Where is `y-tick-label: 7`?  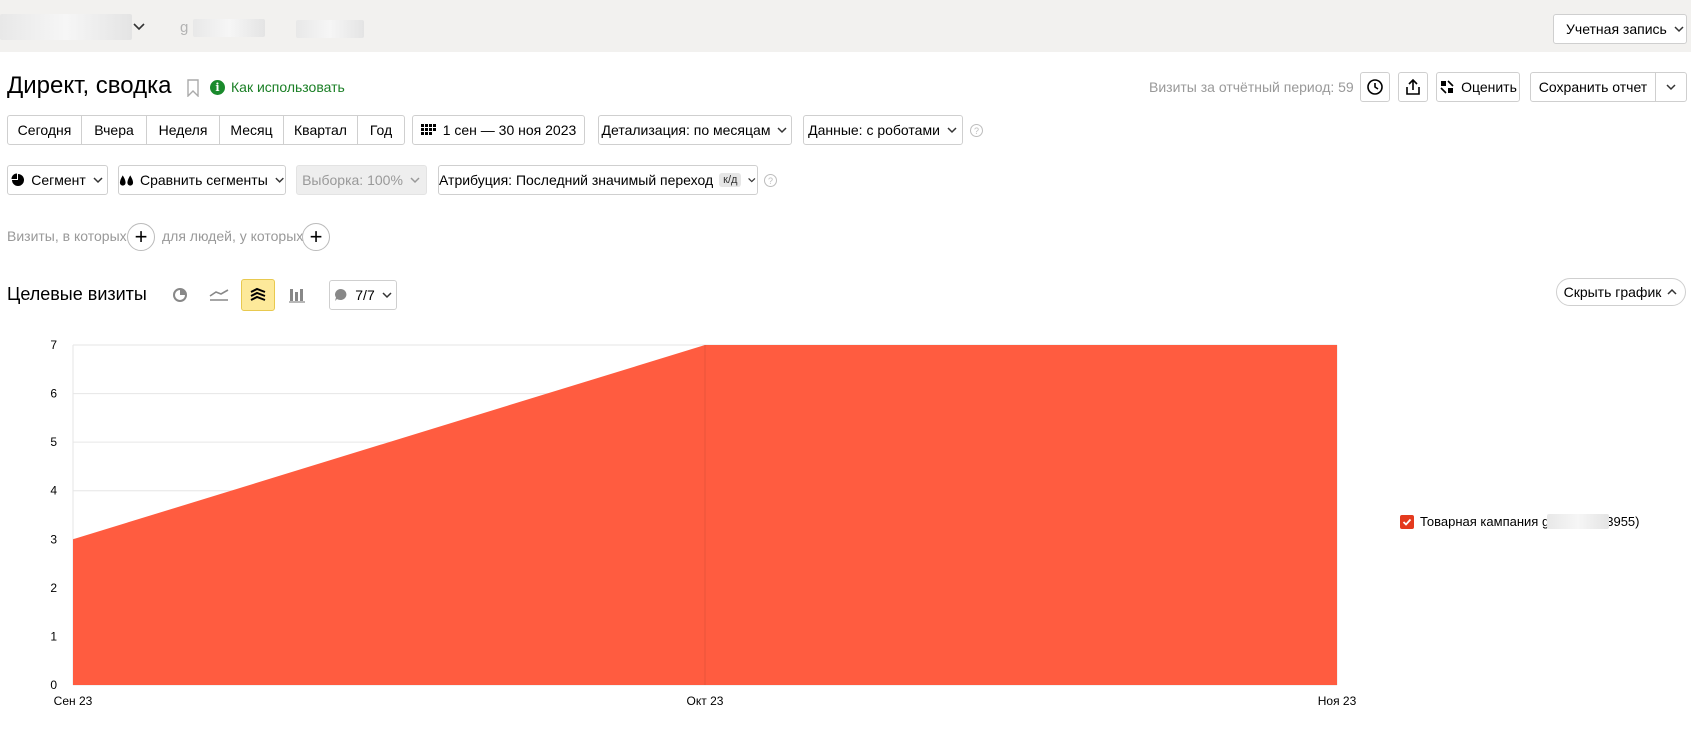
y-tick-label: 7 is located at coordinates (53, 345).